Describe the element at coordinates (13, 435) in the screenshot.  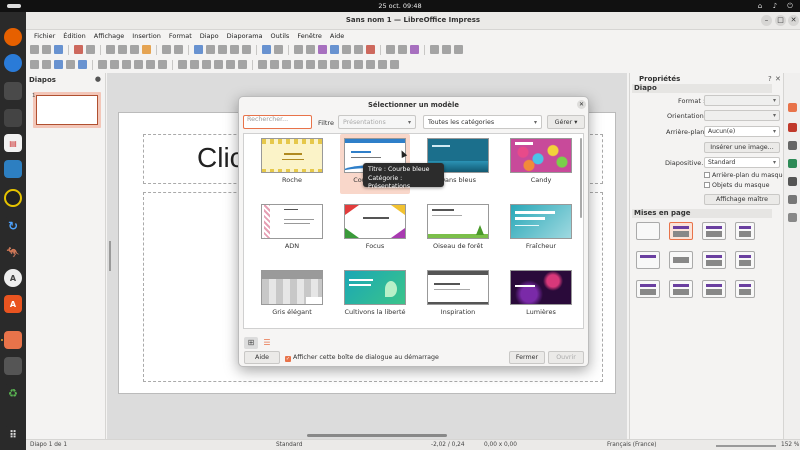
I see `show-apps-icon: ⠿` at that location.